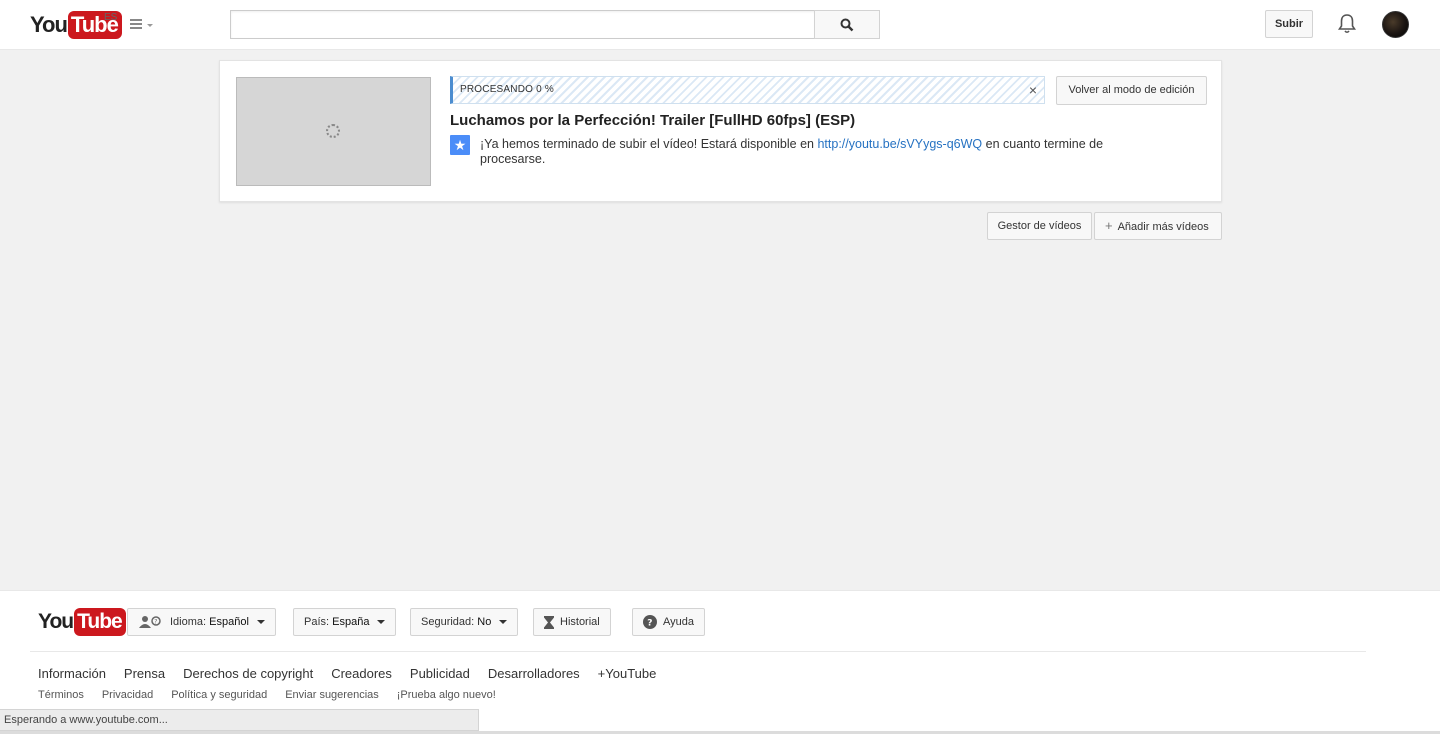 This screenshot has height=734, width=1440. I want to click on help-button: ? Ayuda, so click(668, 622).